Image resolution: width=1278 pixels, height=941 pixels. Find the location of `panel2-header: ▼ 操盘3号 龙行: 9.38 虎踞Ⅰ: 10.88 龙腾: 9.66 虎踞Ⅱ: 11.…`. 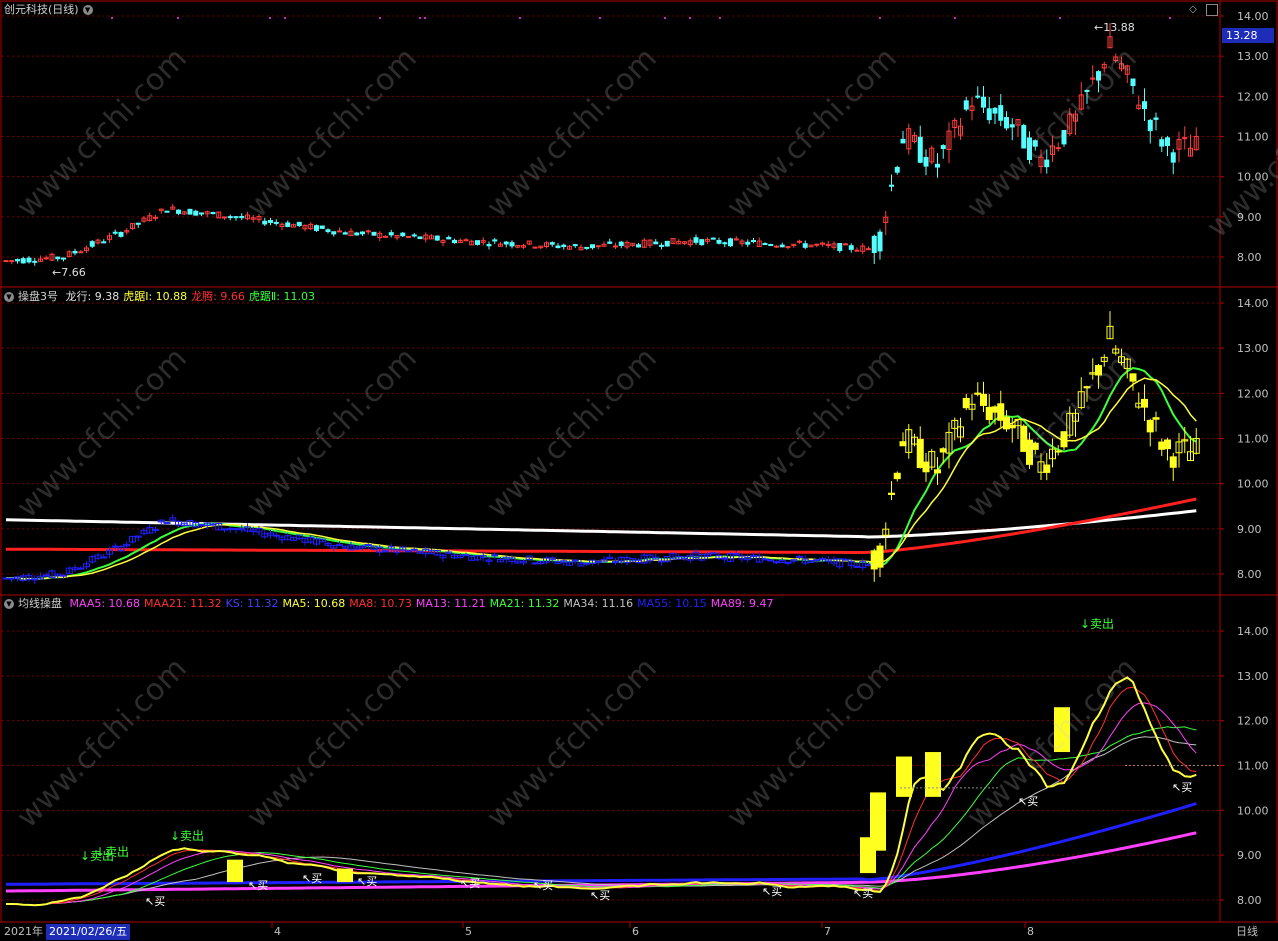

panel2-header: ▼ 操盘3号 龙行: 9.38 虎踞Ⅰ: 10.88 龙腾: 9.66 虎踞Ⅱ: 11.… is located at coordinates (163, 297).